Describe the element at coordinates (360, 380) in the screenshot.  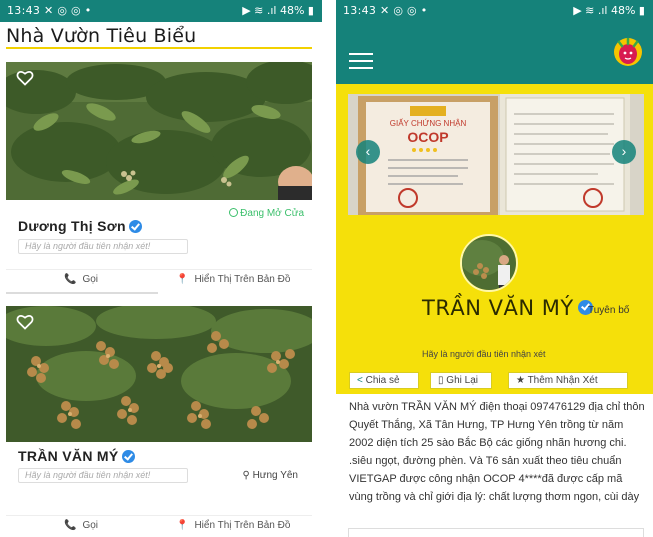
I see `share-icon: <` at that location.